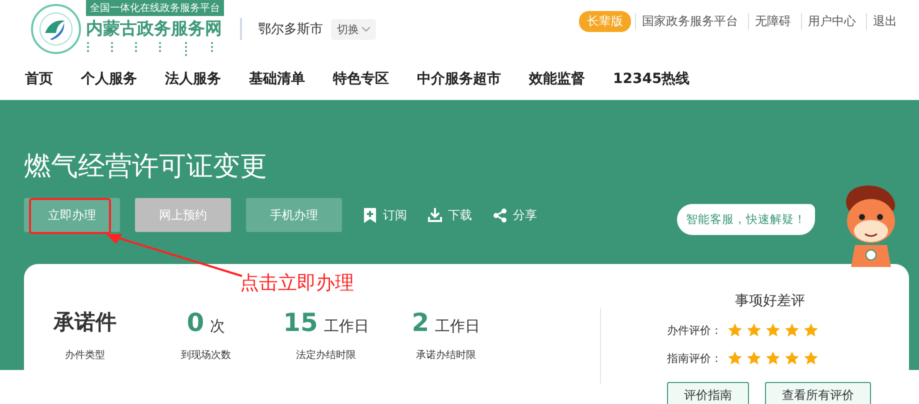 This screenshot has height=404, width=919. What do you see at coordinates (450, 215) in the screenshot?
I see `action-link: 下载` at bounding box center [450, 215].